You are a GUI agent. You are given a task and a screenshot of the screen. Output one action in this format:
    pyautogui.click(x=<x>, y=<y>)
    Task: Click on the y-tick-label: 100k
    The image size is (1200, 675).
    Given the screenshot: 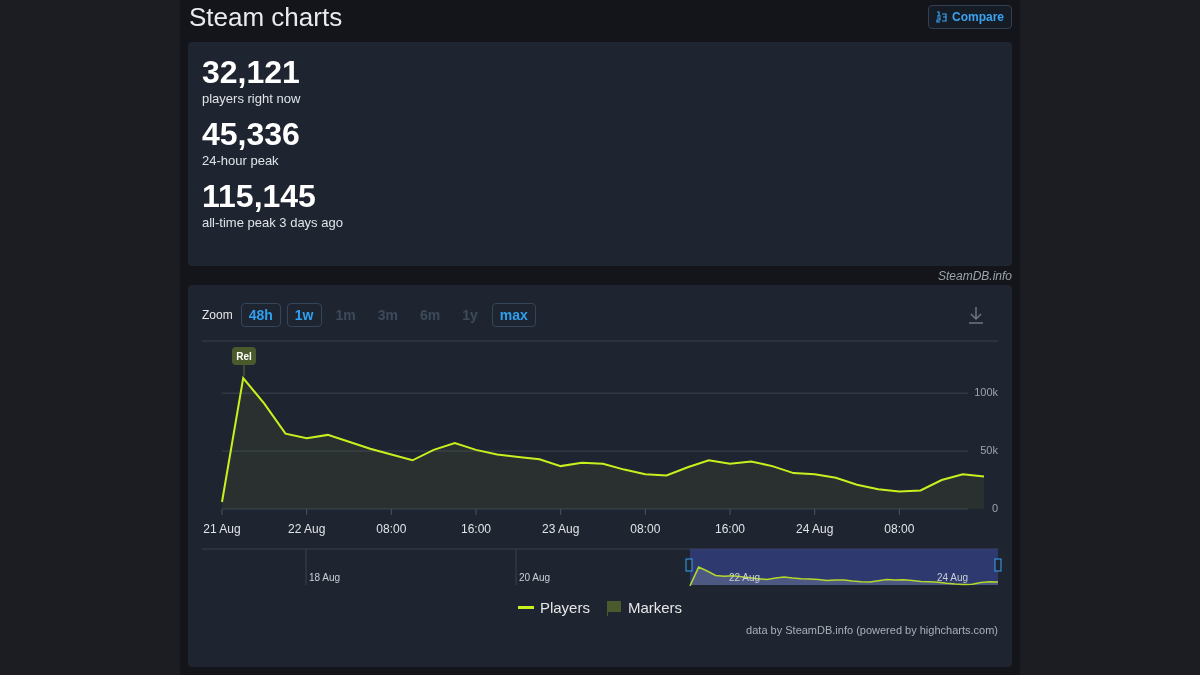 What is the action you would take?
    pyautogui.click(x=986, y=392)
    